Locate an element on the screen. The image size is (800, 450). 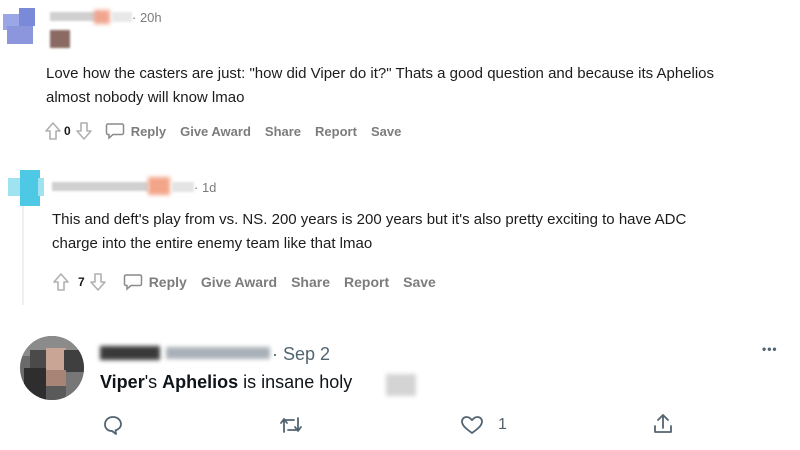
tweet-retweet-button is located at coordinates (291, 425).